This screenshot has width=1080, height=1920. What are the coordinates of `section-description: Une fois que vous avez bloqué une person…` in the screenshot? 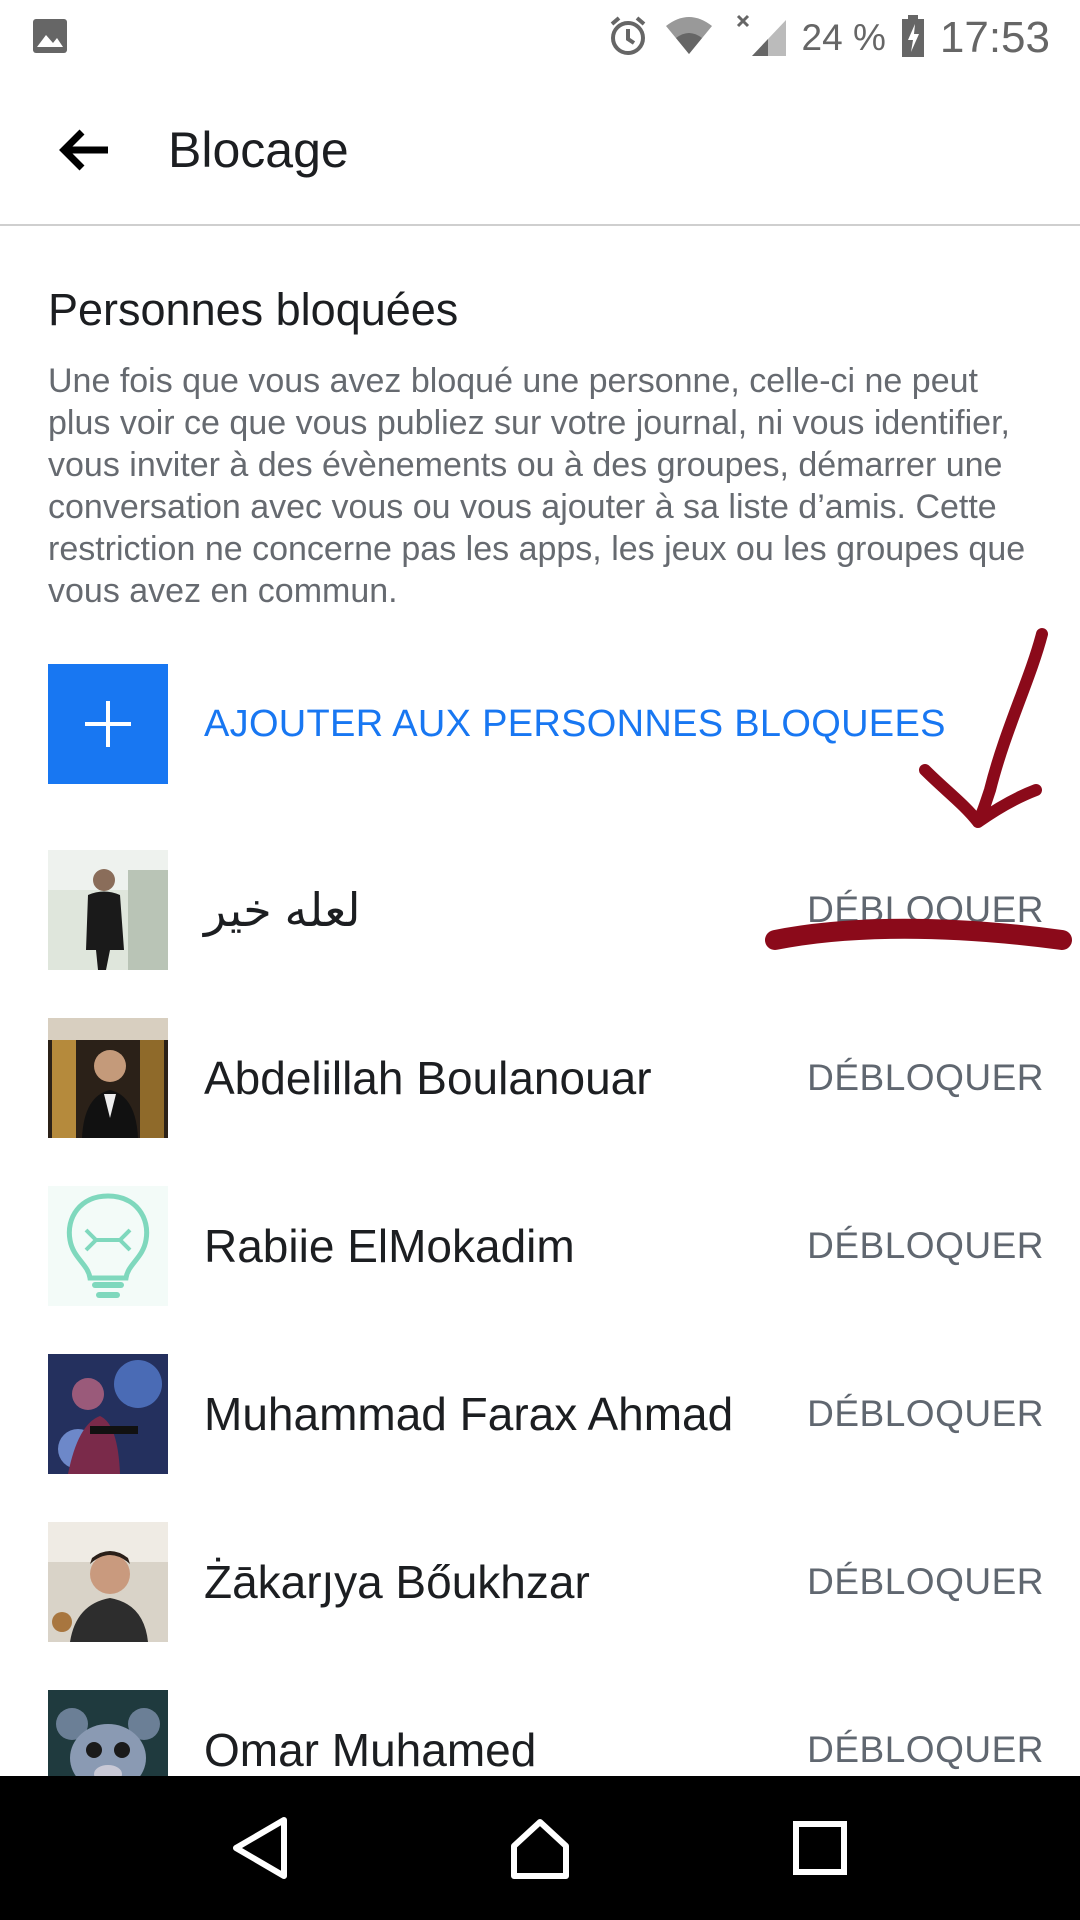 It's located at (537, 486).